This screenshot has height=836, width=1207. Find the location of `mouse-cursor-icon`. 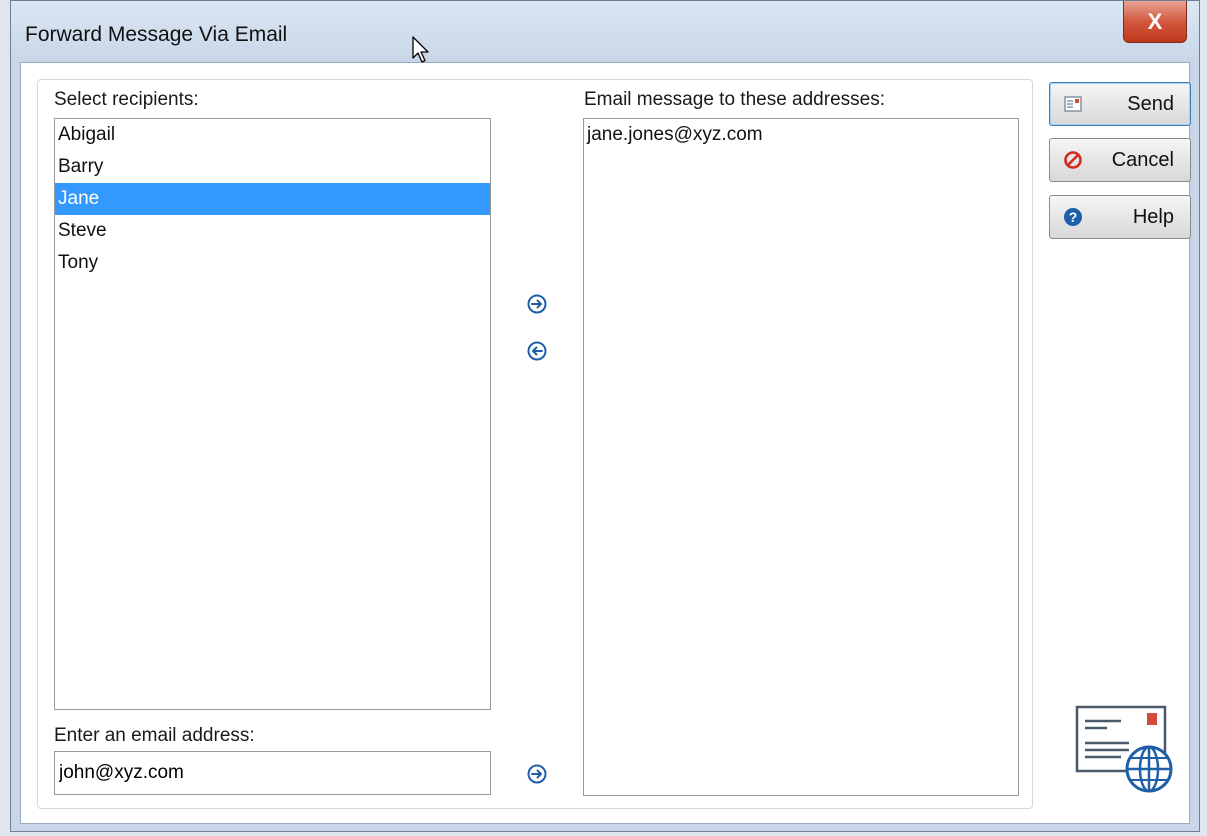

mouse-cursor-icon is located at coordinates (420, 49).